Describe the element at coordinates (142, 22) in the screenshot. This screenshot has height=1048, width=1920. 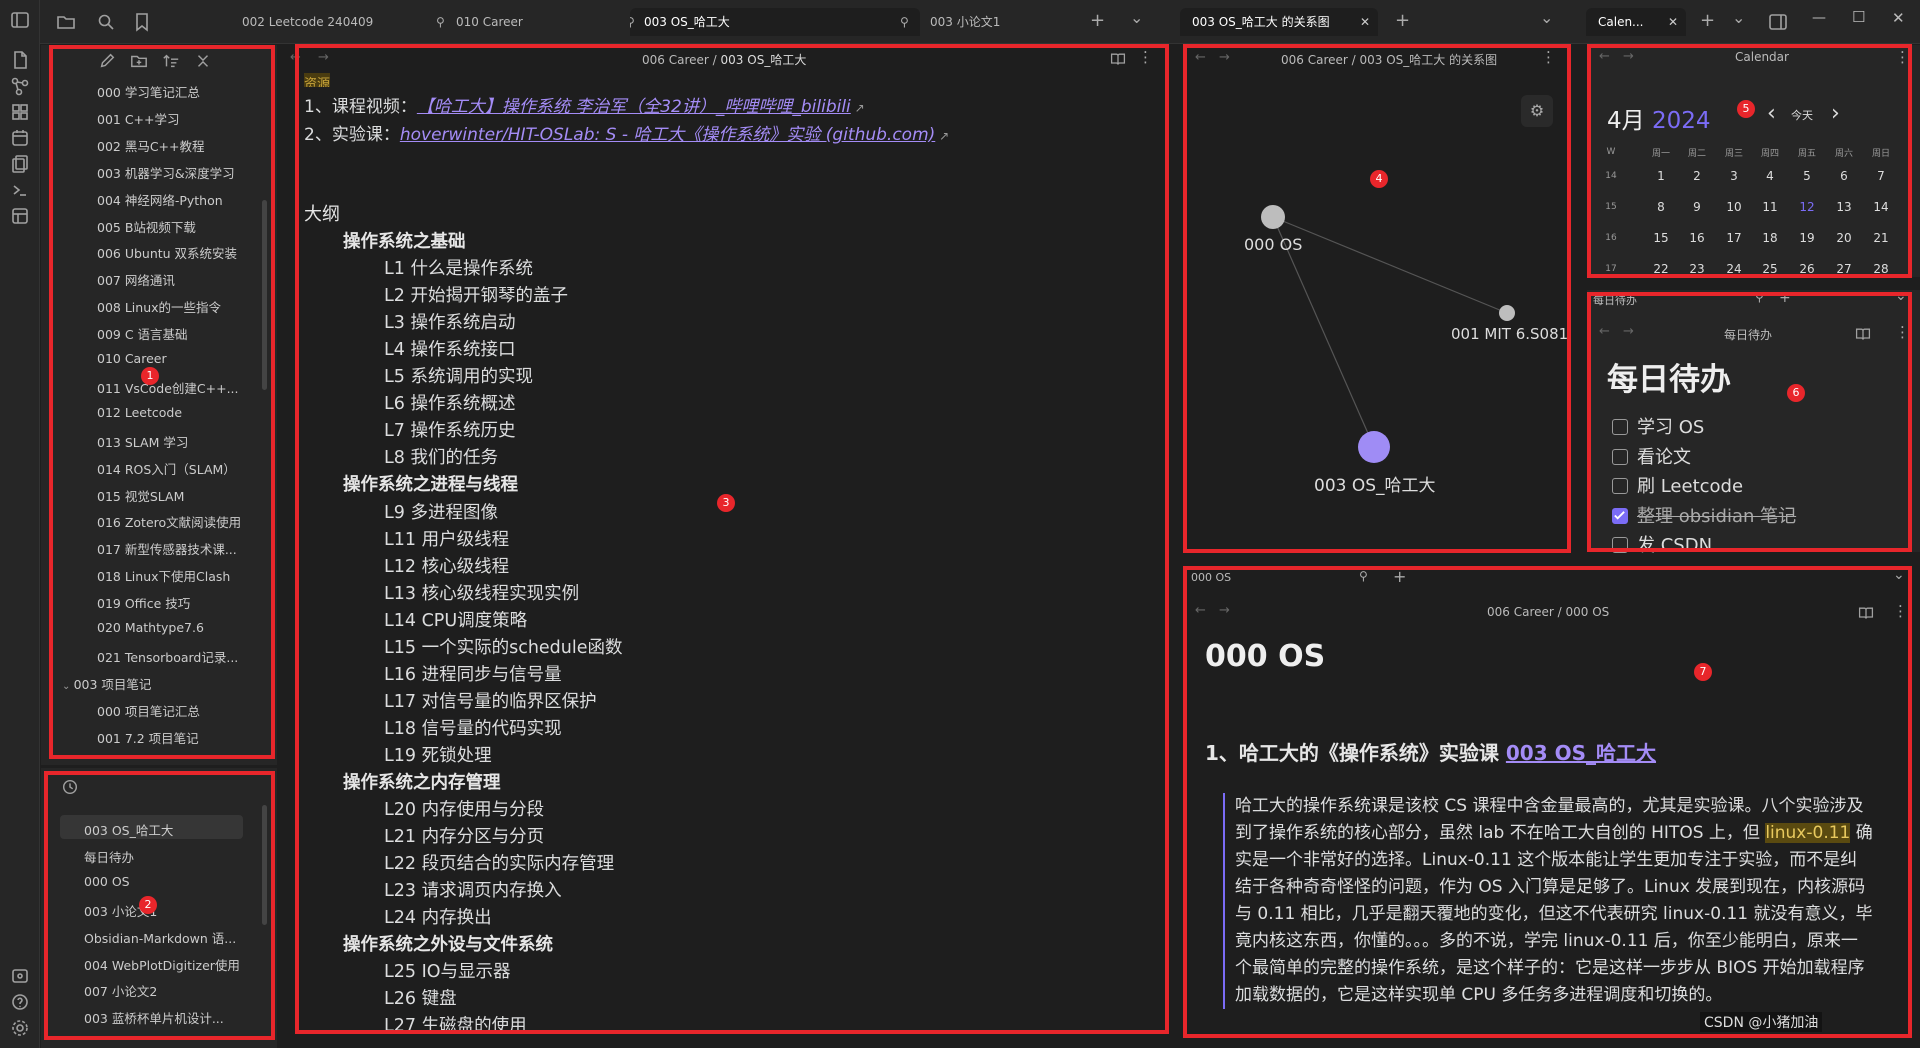
I see `bookmark-icon` at that location.